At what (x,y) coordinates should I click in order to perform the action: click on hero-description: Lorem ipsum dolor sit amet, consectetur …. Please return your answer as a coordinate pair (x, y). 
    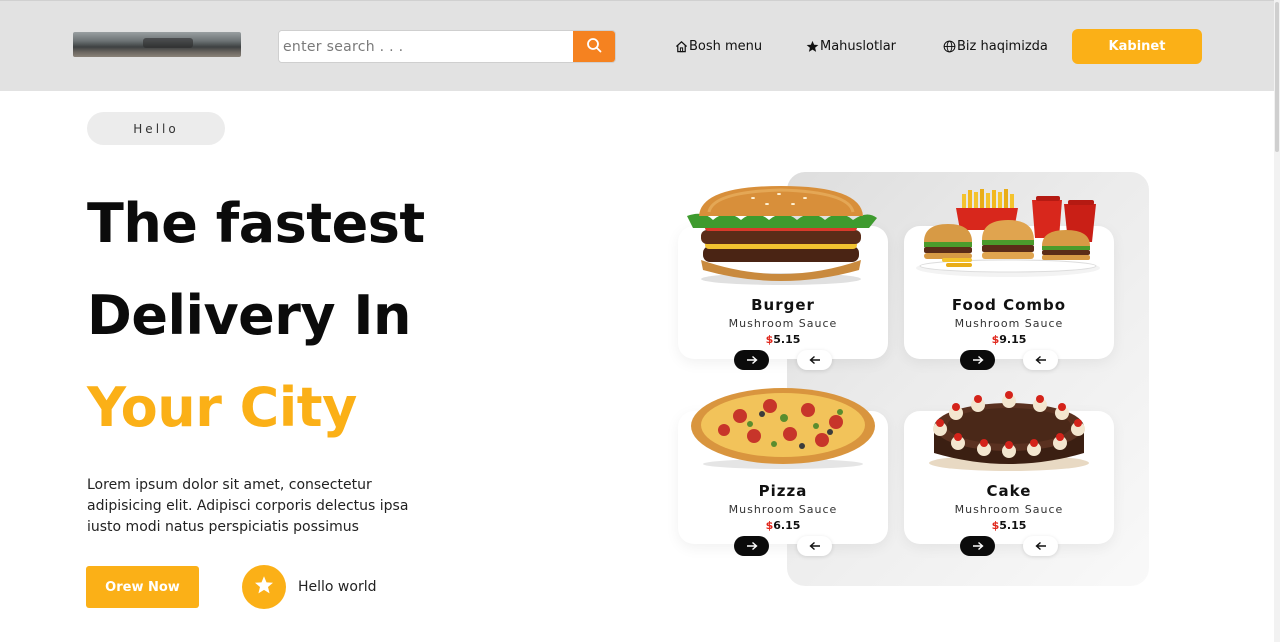
    Looking at the image, I should click on (248, 506).